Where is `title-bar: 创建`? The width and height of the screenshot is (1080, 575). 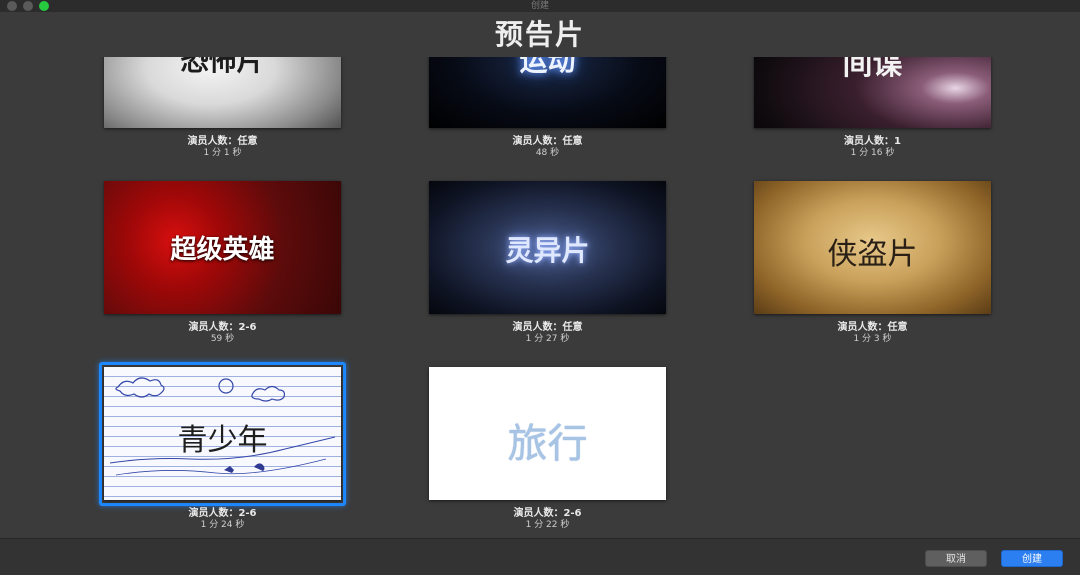
title-bar: 创建 is located at coordinates (540, 6).